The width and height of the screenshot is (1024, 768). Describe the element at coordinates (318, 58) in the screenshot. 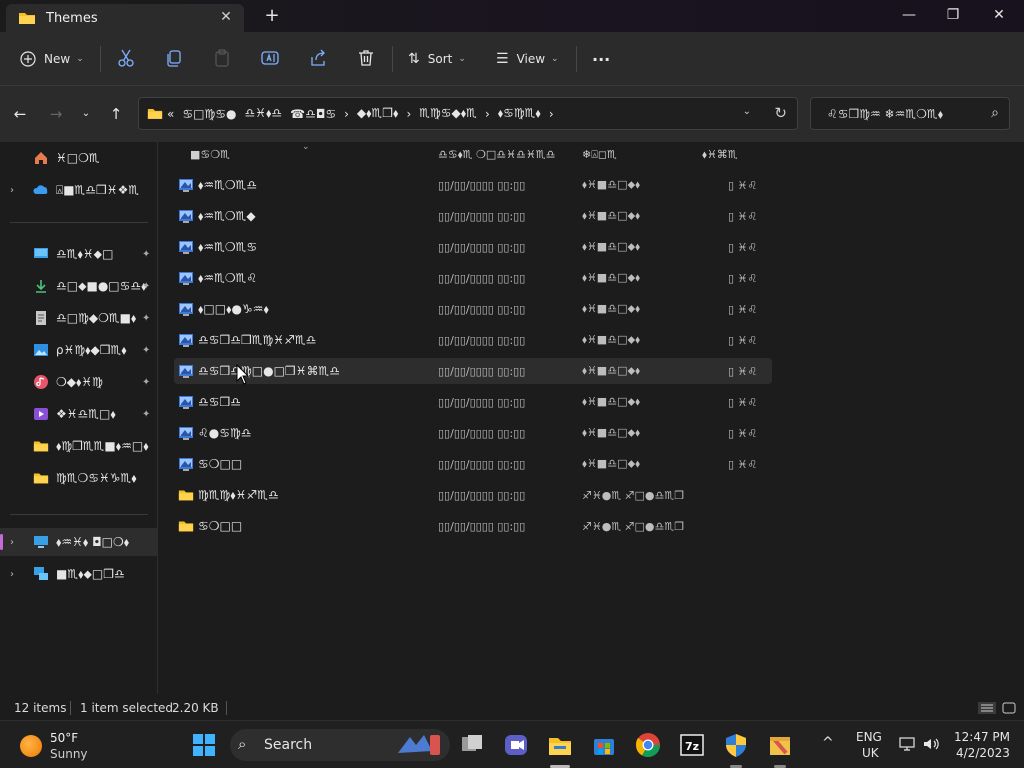

I see `share-icon` at that location.